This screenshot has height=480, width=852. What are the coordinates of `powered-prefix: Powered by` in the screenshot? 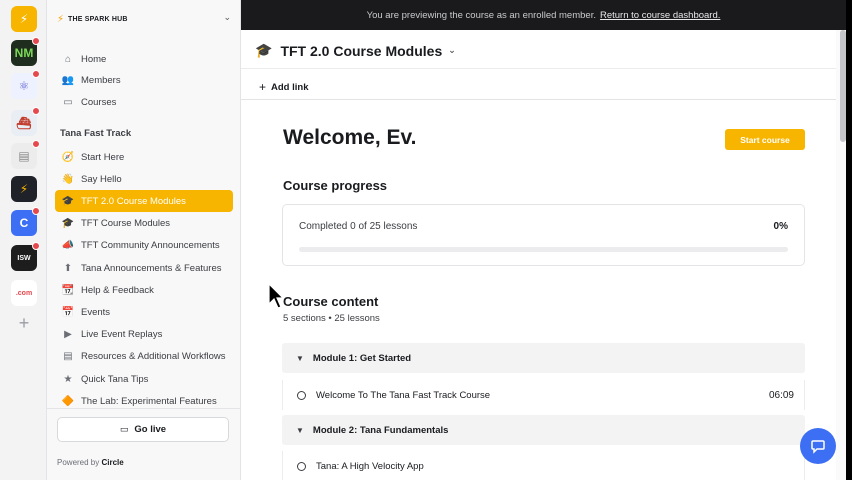 It's located at (78, 462).